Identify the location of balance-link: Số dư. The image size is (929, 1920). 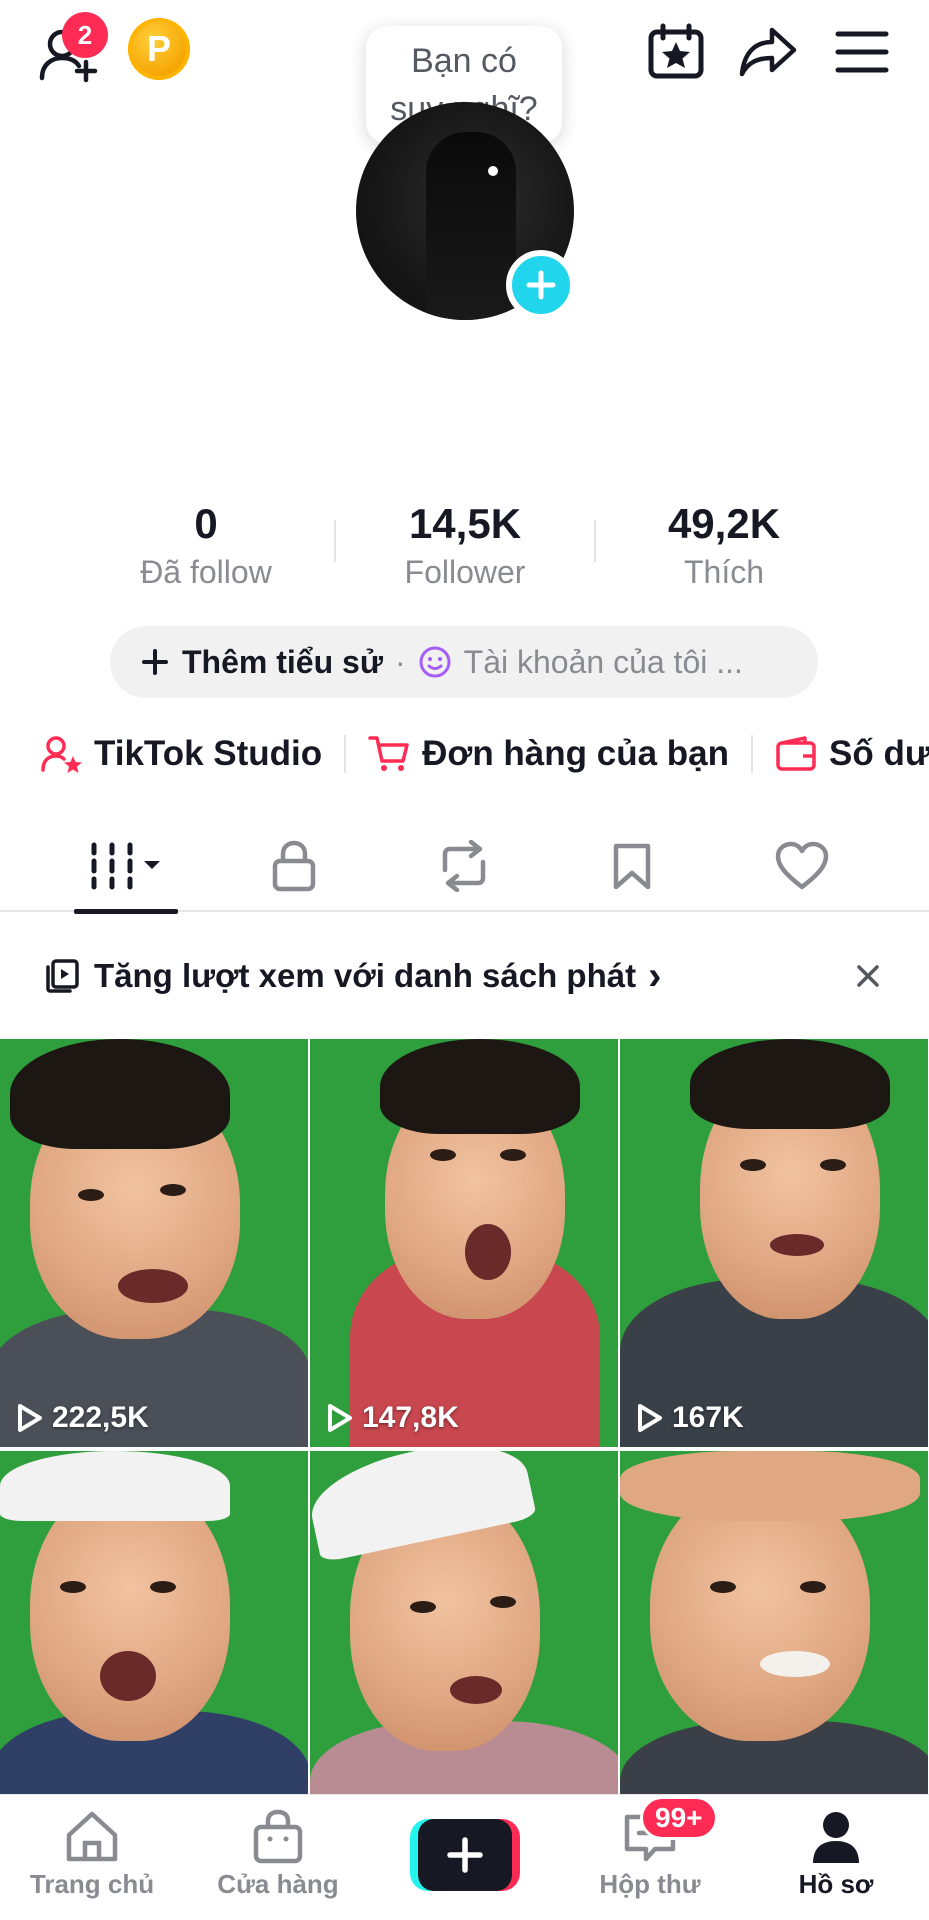
(852, 754).